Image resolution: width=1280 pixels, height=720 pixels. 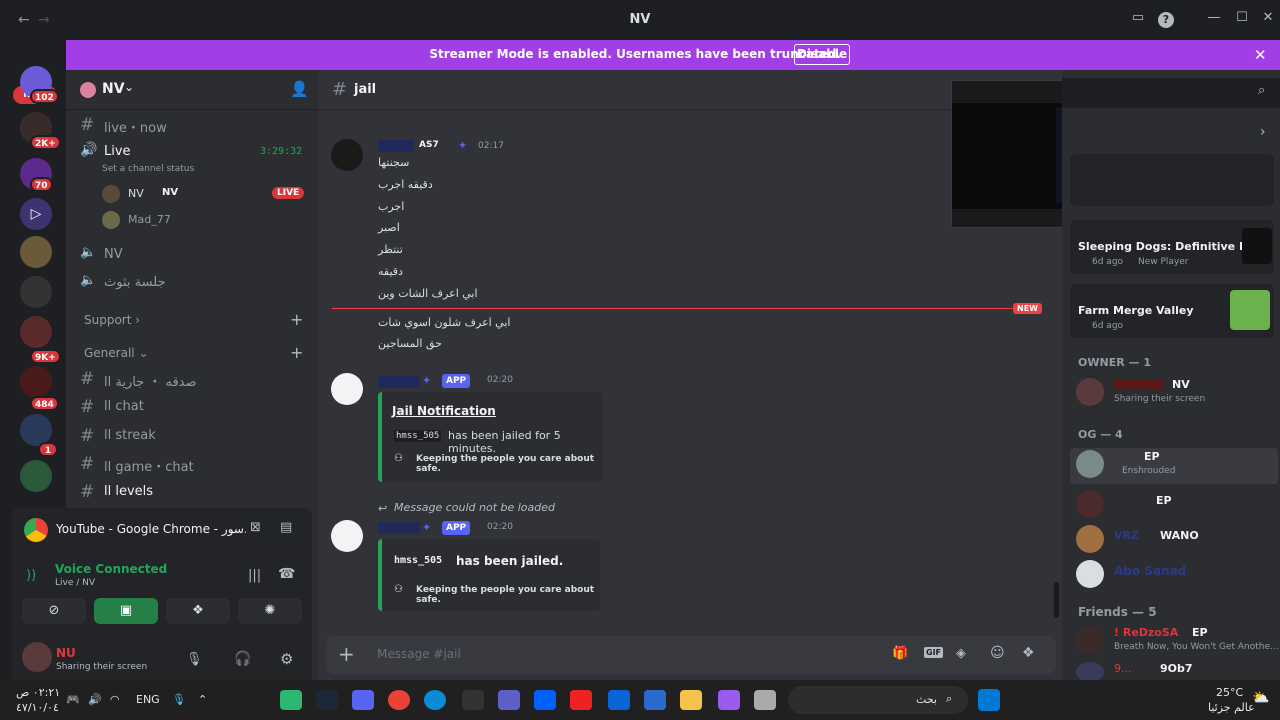 I want to click on weather-temp: 25°C, so click(x=1229, y=692).